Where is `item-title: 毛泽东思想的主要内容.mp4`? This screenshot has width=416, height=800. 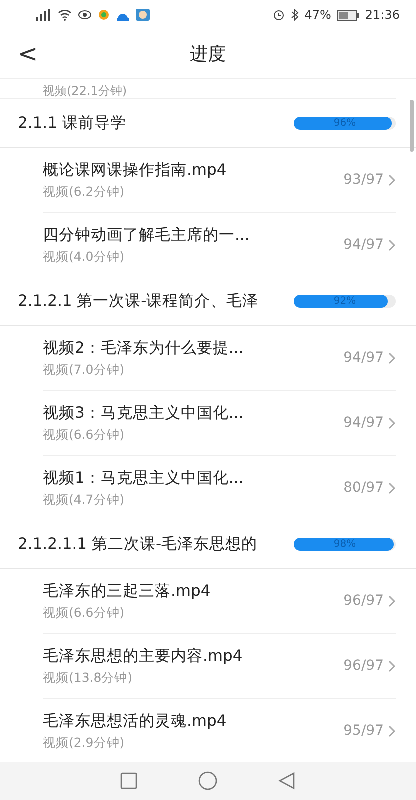
item-title: 毛泽东思想的主要内容.mp4 is located at coordinates (143, 656).